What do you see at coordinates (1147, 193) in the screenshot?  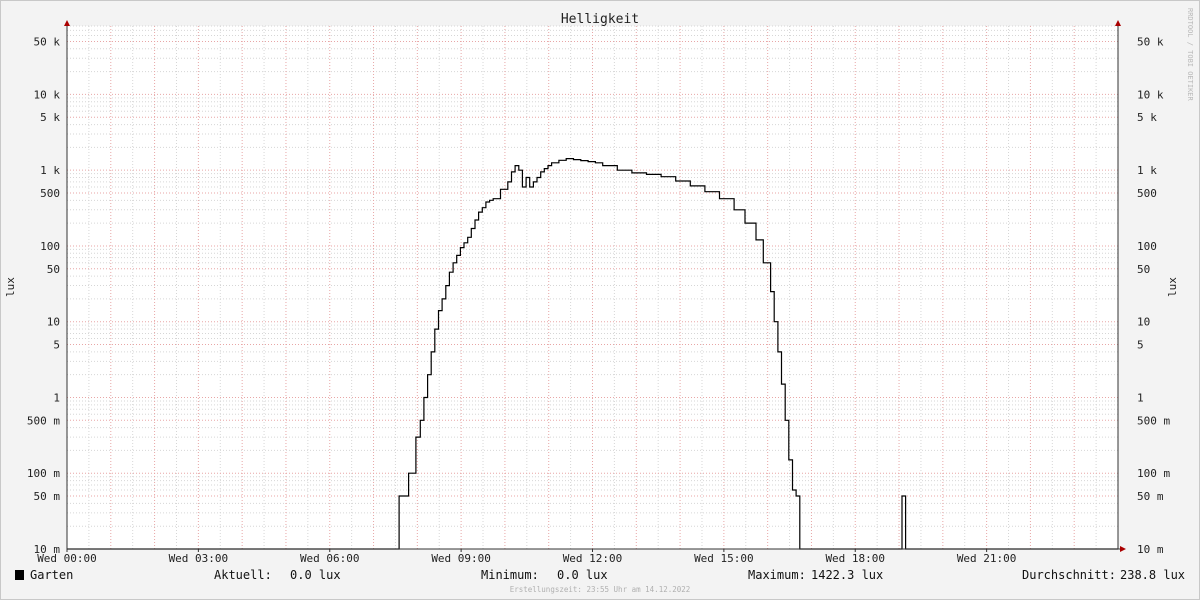 I see `y-tick-label-right: 500` at bounding box center [1147, 193].